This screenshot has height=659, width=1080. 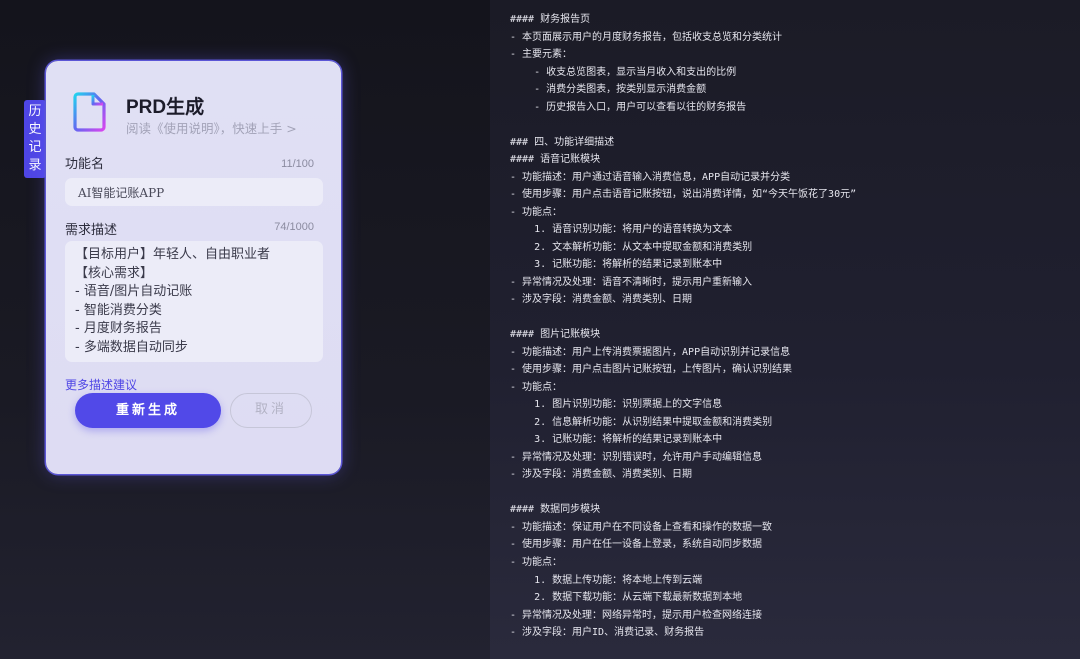 What do you see at coordinates (297, 164) in the screenshot?
I see `feature-name-counter: 11/100` at bounding box center [297, 164].